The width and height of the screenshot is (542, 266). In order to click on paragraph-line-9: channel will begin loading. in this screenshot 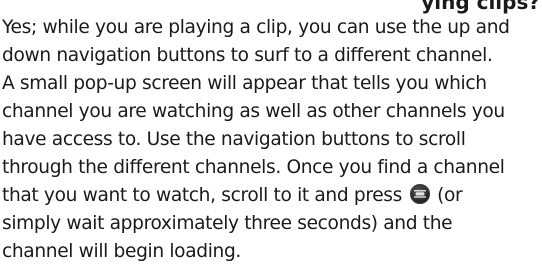, I will do `click(121, 251)`.